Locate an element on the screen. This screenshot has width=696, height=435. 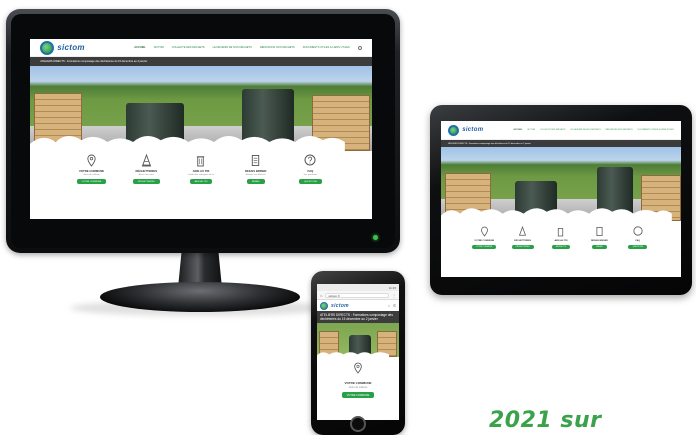
service-card: FAQ Questions is located at coordinates (637, 236).